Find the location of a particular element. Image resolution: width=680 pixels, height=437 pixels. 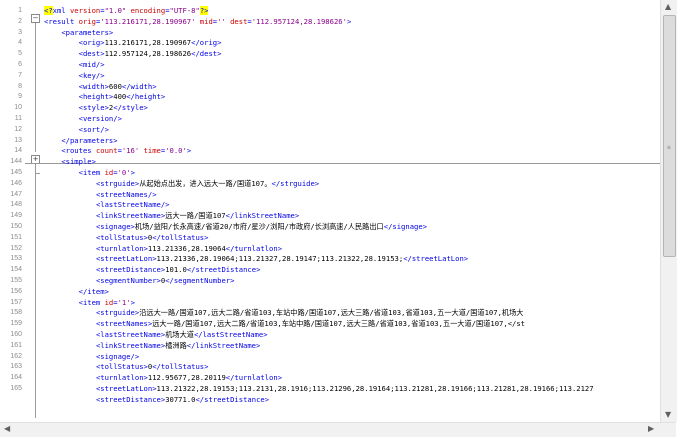

line-number: 144 is located at coordinates (16, 162).